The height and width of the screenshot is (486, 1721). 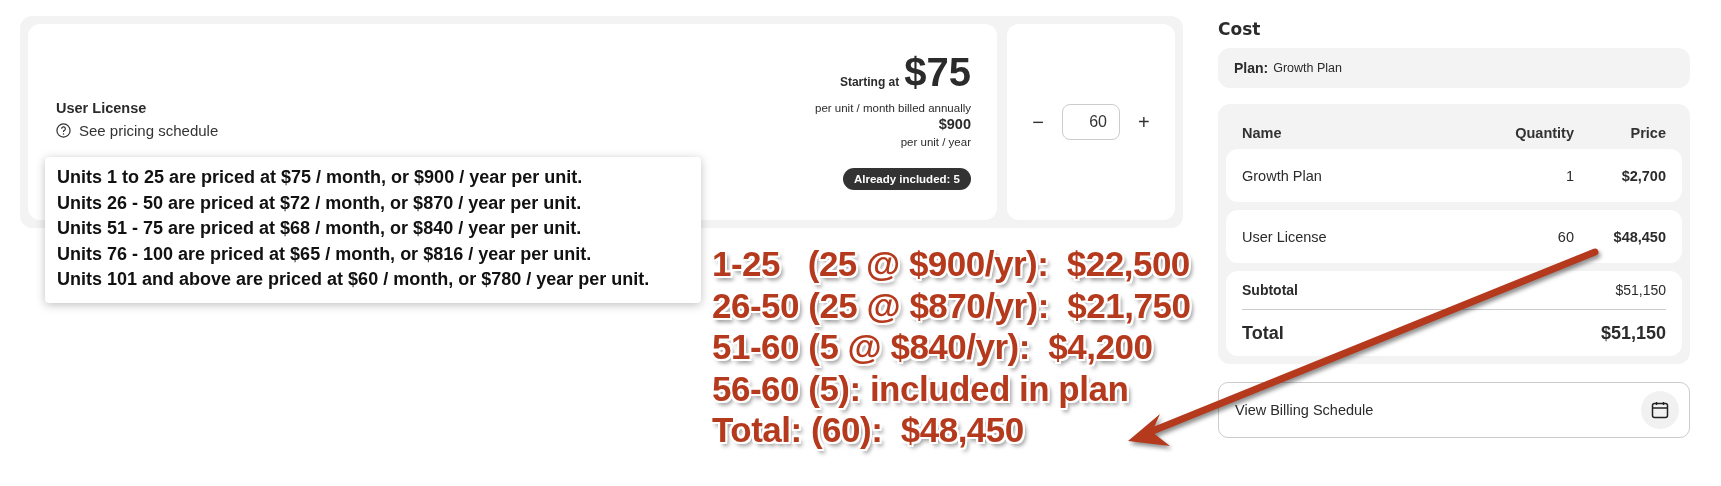 I want to click on quantity-field: 60, so click(x=1091, y=122).